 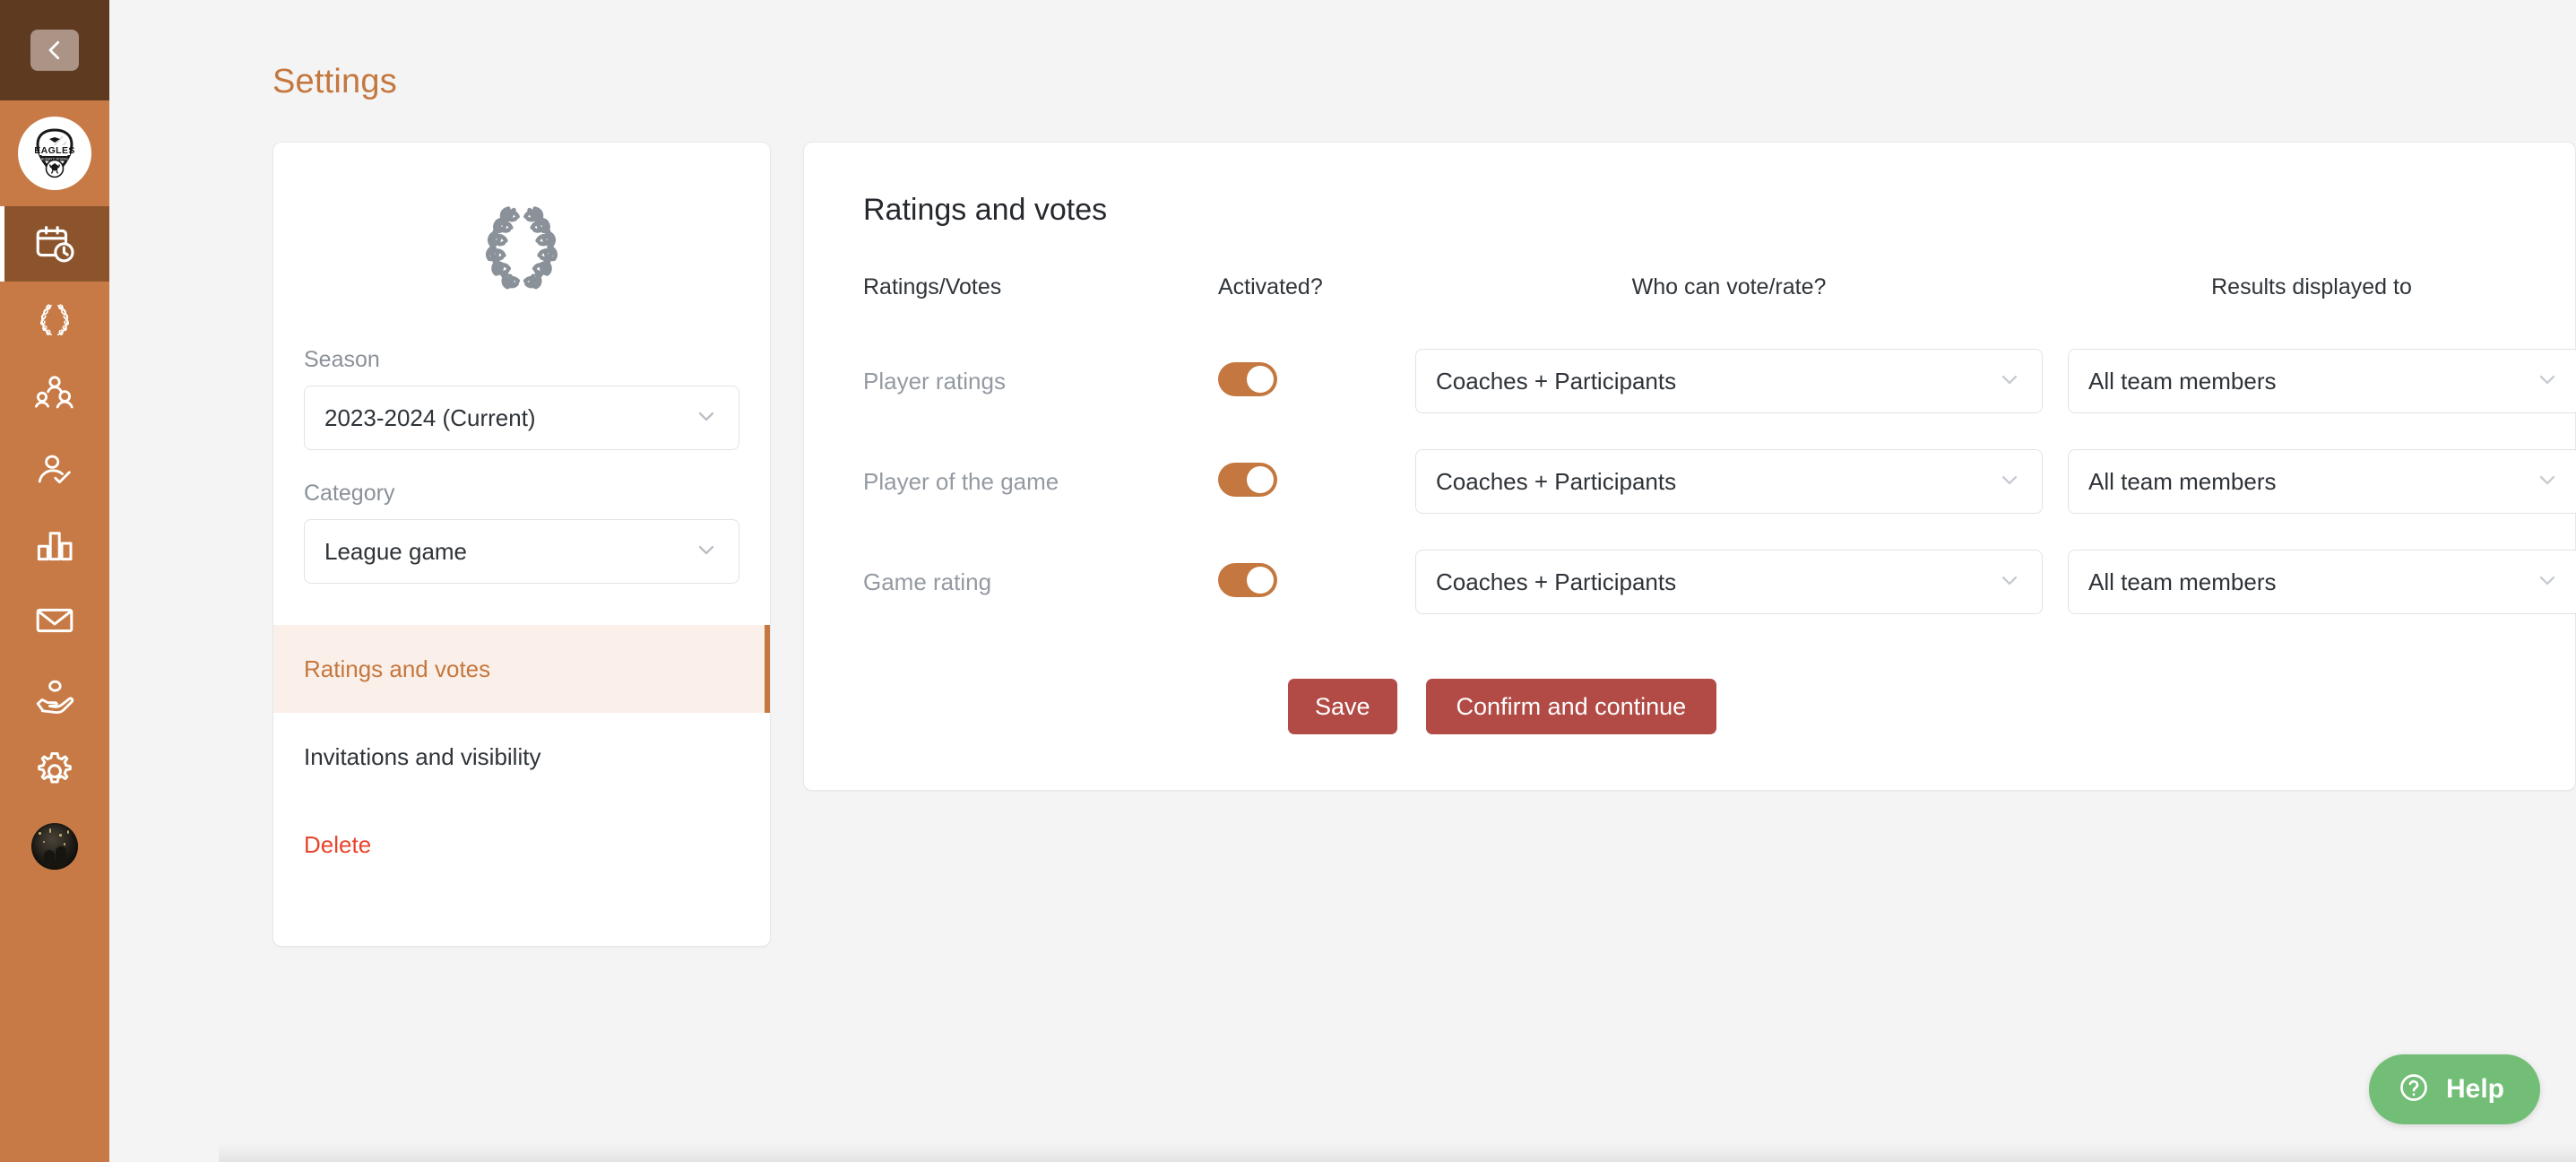 I want to click on sidebar: EAGLES ALWAYS RISING, so click(x=54, y=581).